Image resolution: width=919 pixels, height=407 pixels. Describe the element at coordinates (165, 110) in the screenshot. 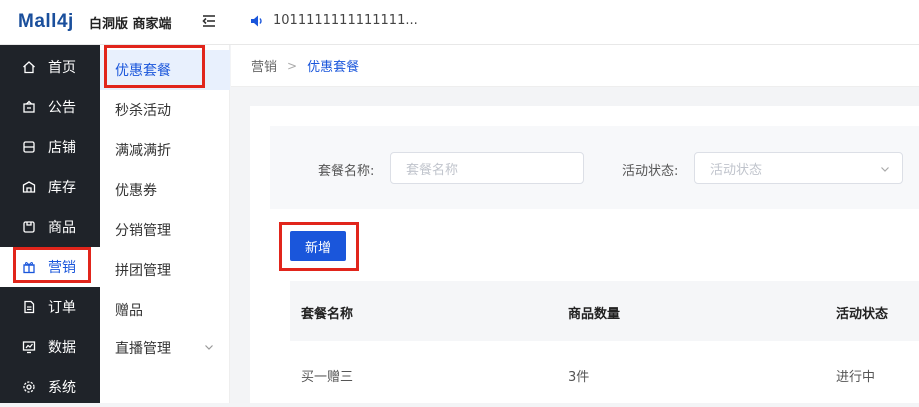

I see `submenu-item-flash-sale: 秒杀活动` at that location.